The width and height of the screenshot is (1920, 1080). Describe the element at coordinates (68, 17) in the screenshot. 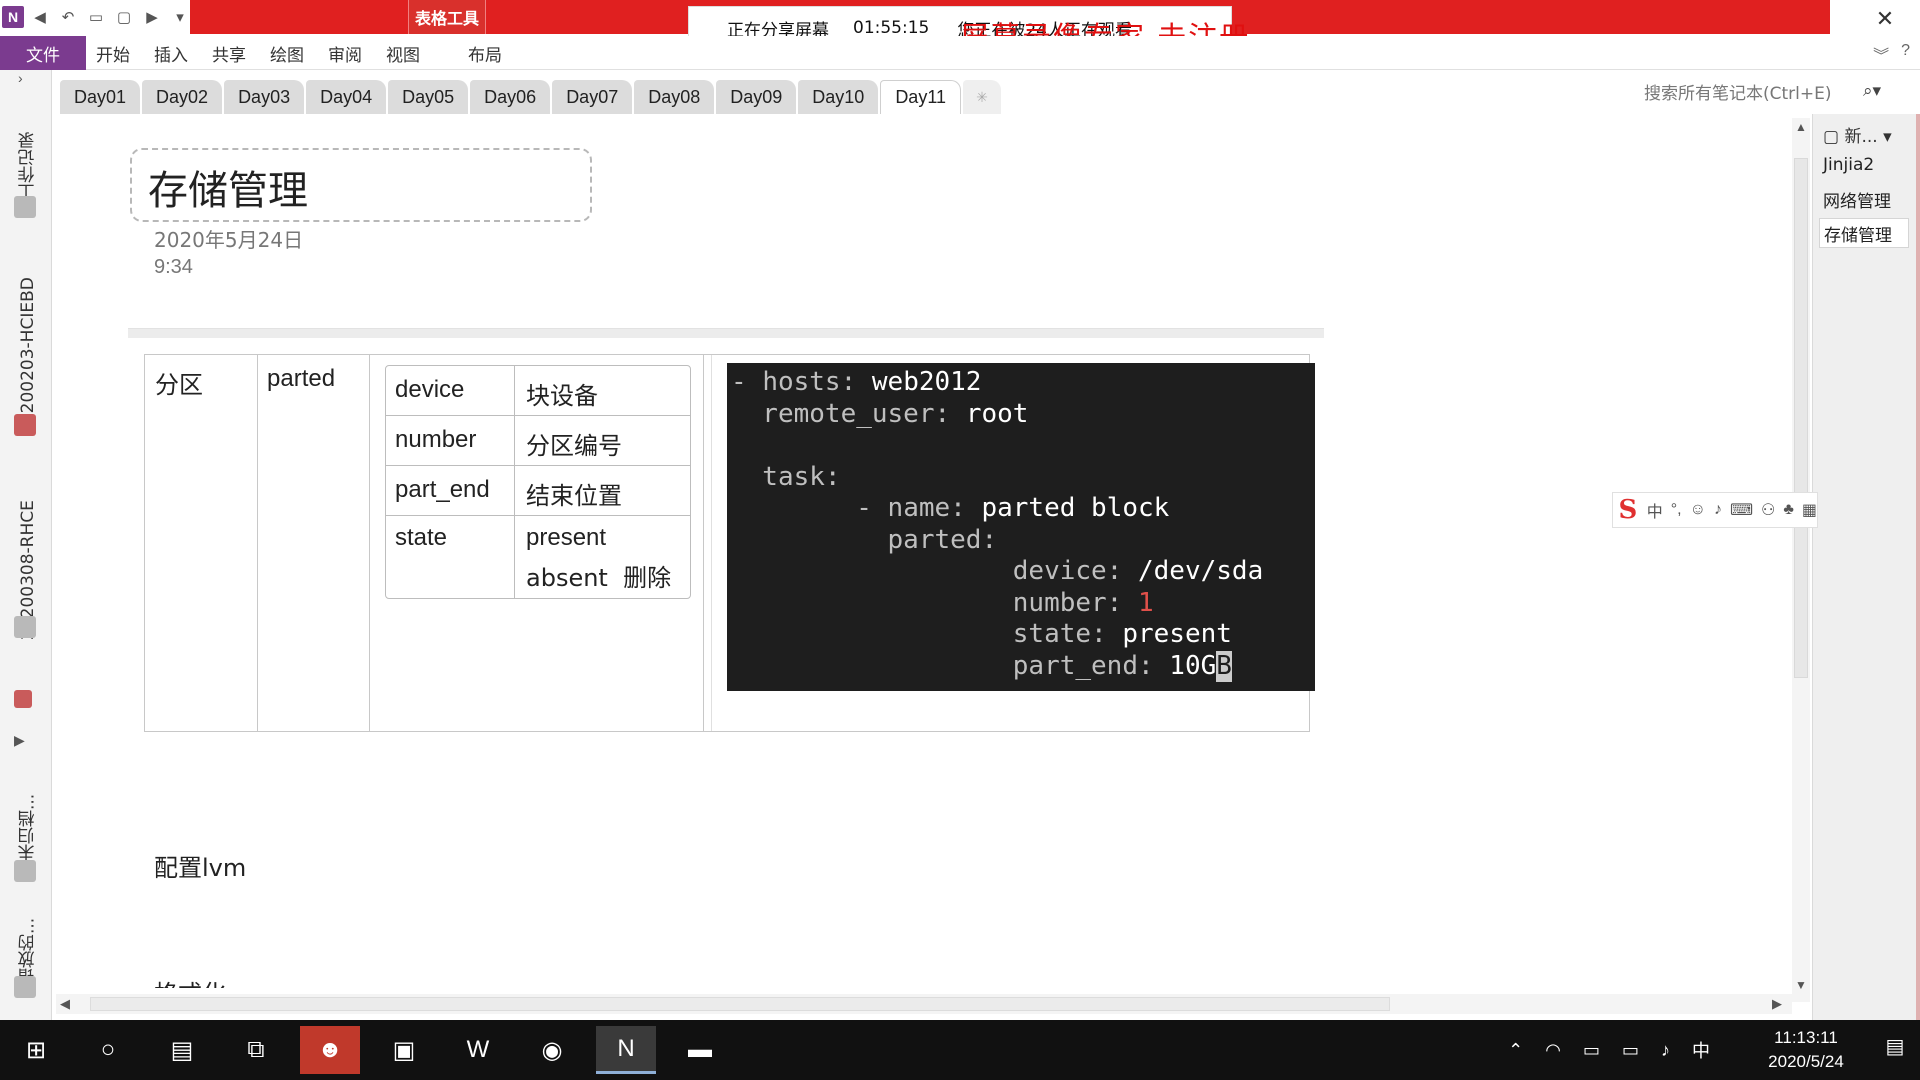

I see `undo-icon: ↶` at that location.